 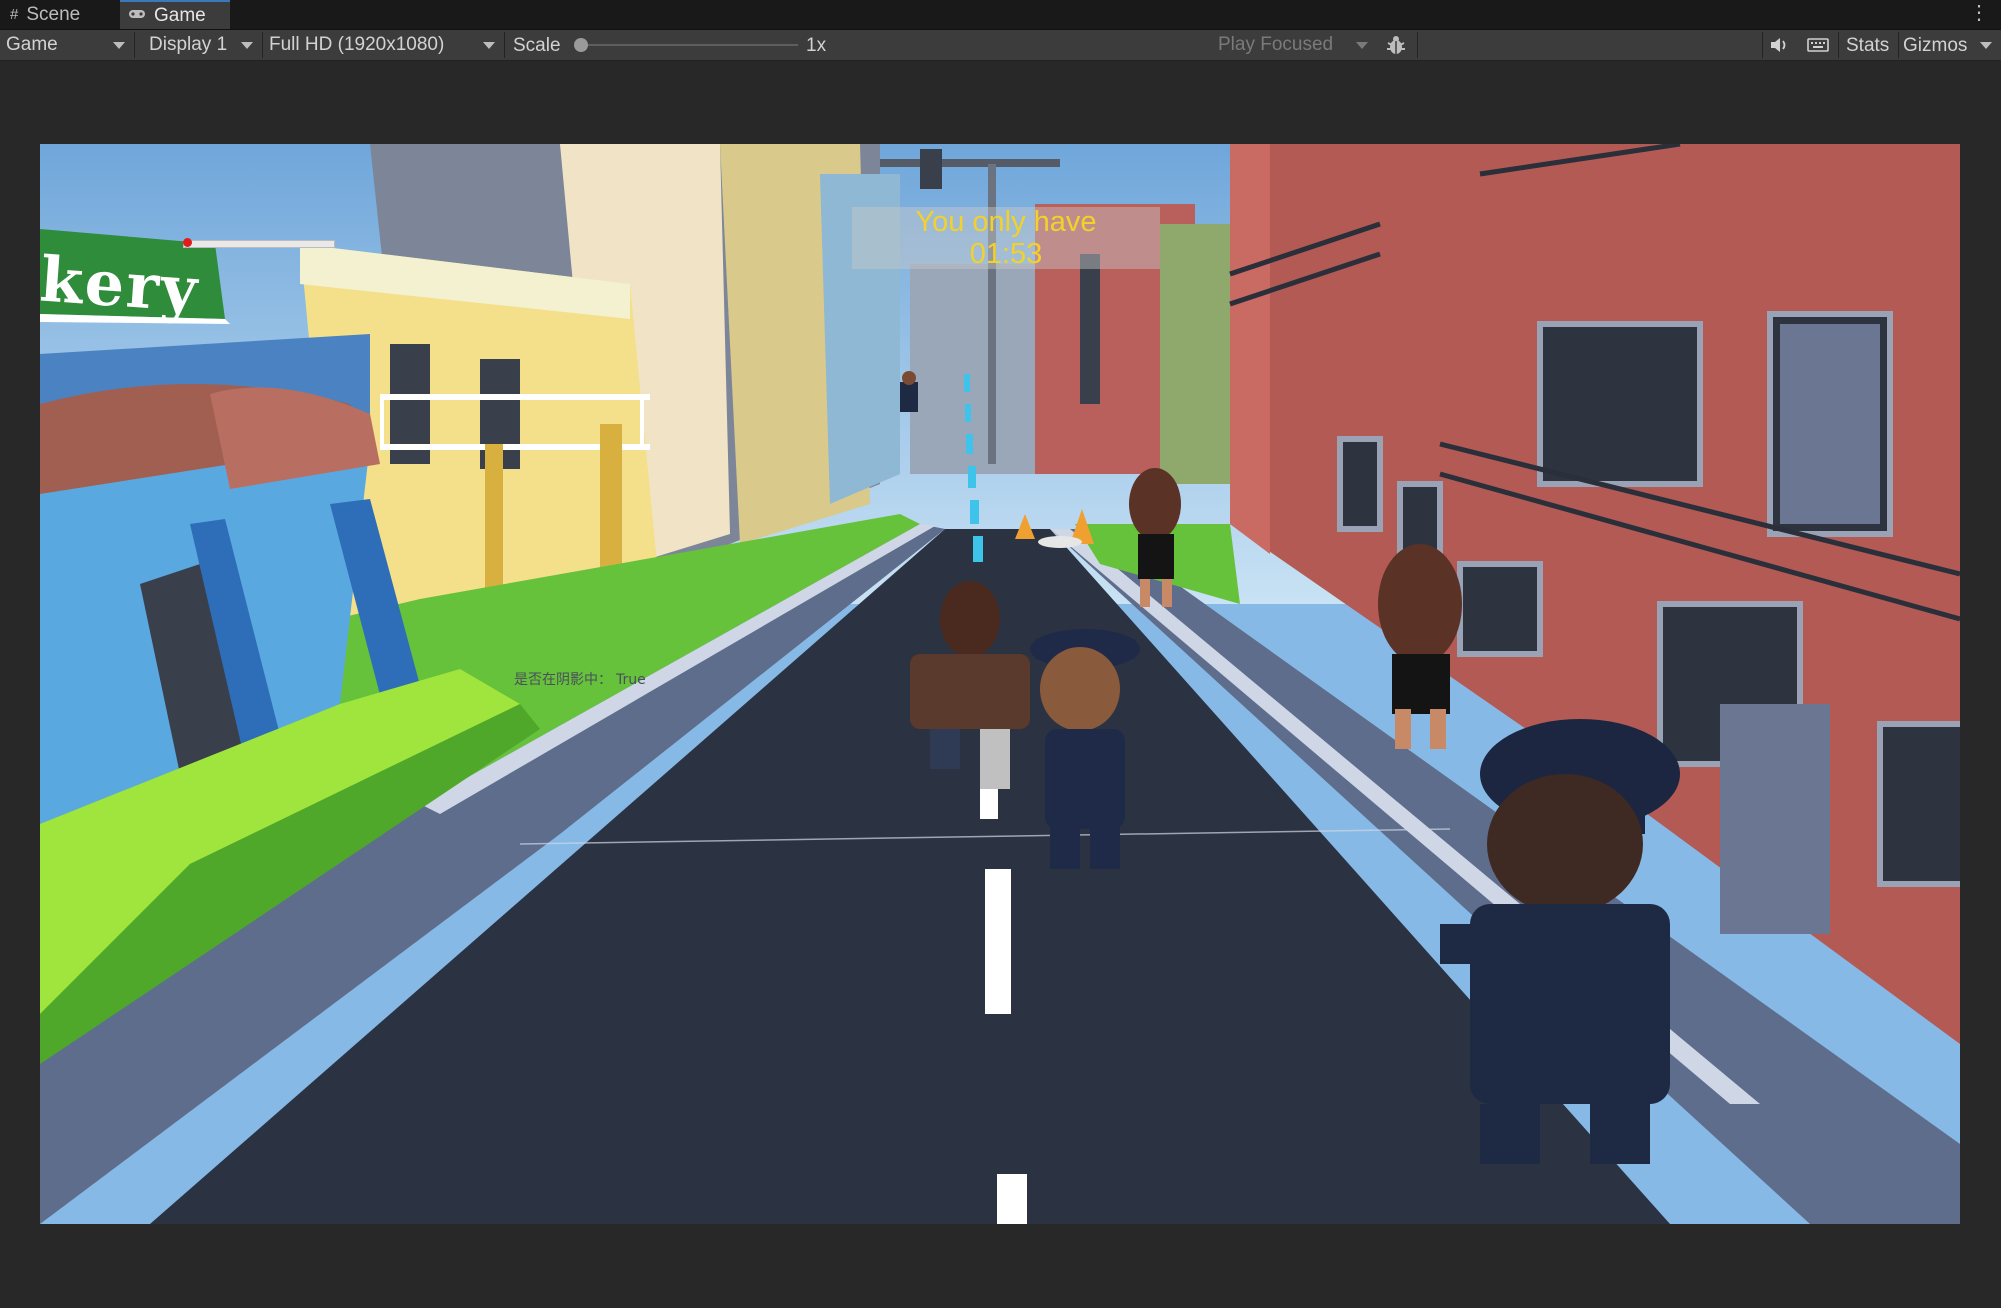 What do you see at coordinates (121, 284) in the screenshot?
I see `shop-sign-text: kery` at bounding box center [121, 284].